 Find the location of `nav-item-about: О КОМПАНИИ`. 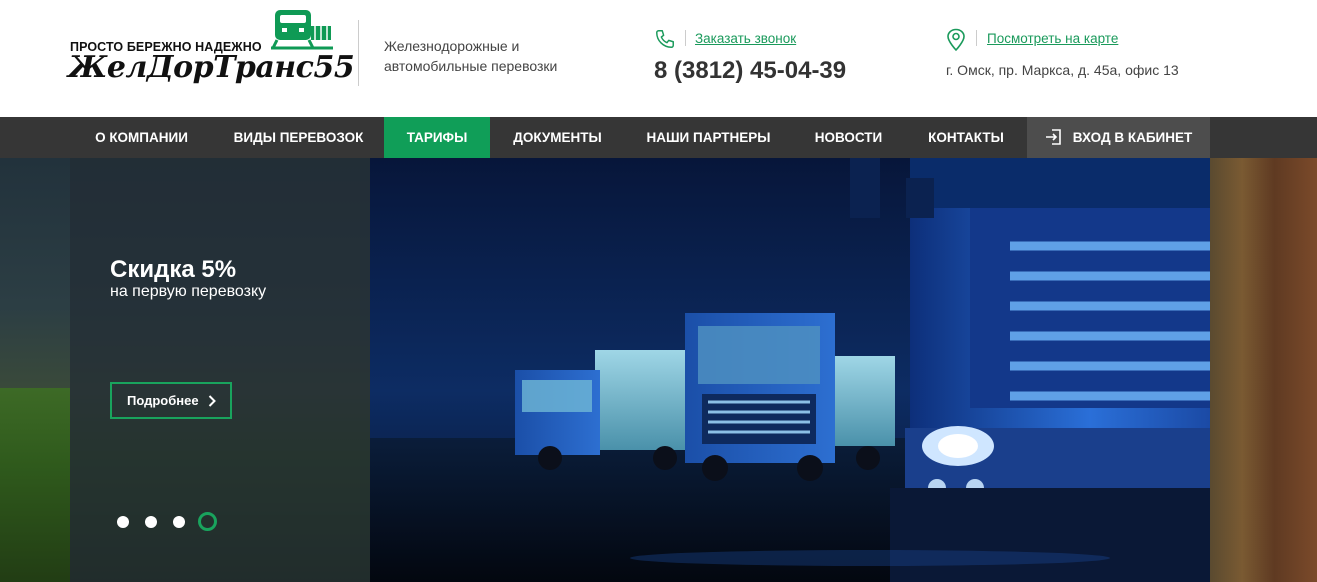

nav-item-about: О КОМПАНИИ is located at coordinates (141, 137).